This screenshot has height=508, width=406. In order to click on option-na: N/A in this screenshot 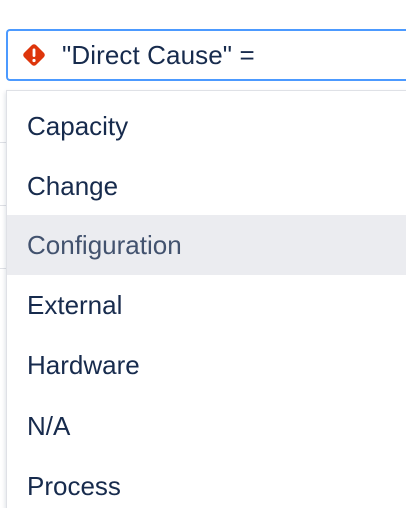, I will do `click(206, 426)`.